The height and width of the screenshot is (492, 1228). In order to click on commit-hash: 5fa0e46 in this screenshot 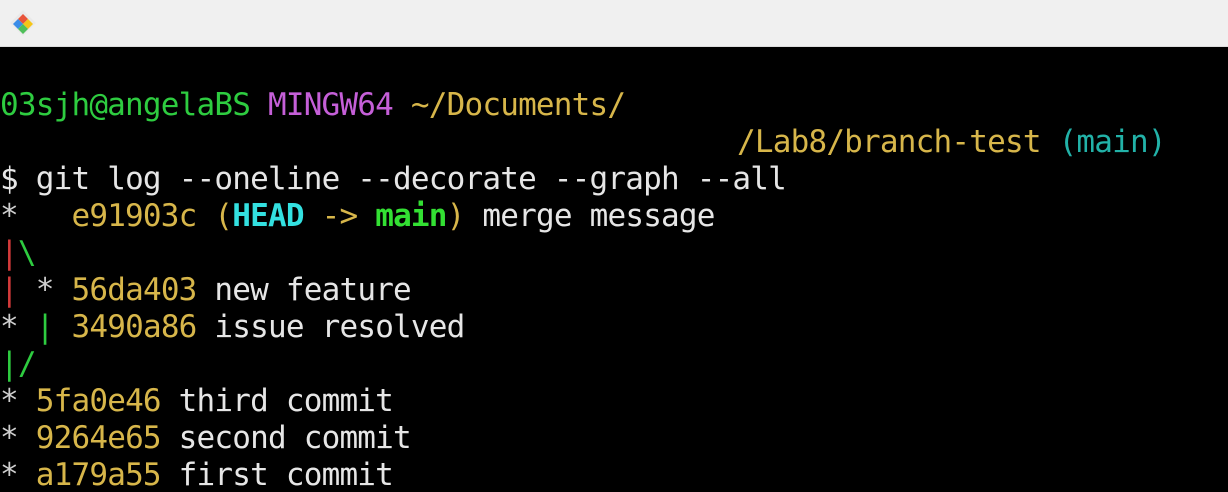, I will do `click(98, 401)`.